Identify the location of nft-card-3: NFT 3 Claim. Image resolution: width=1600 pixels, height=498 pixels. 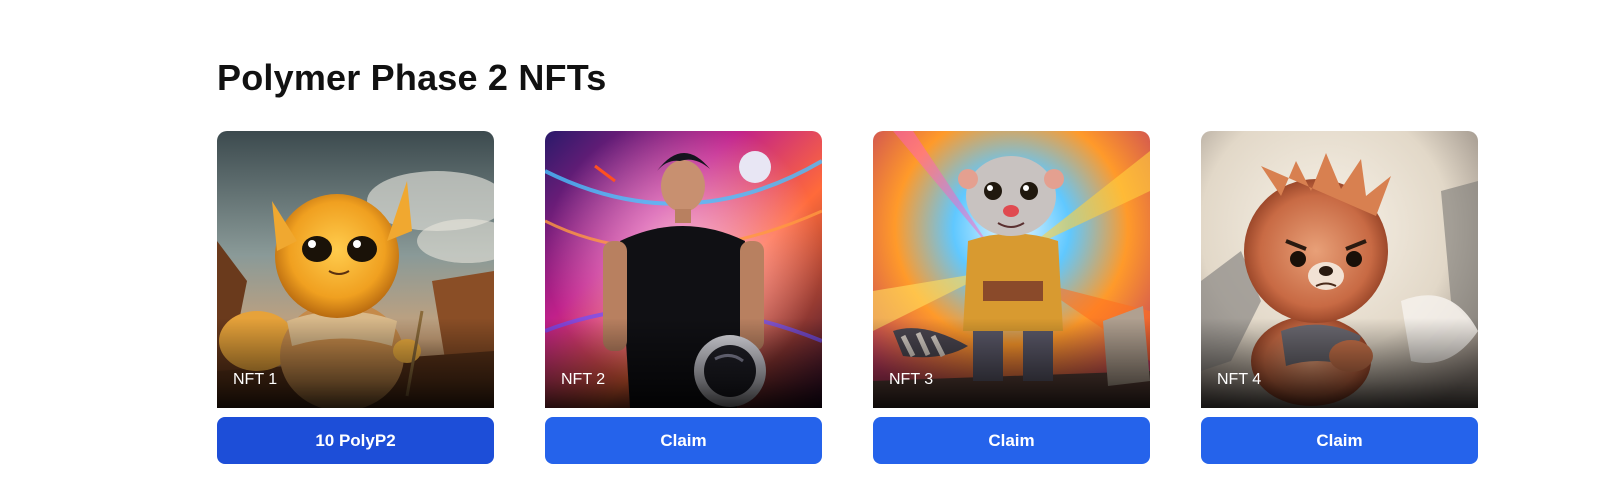
(1011, 297).